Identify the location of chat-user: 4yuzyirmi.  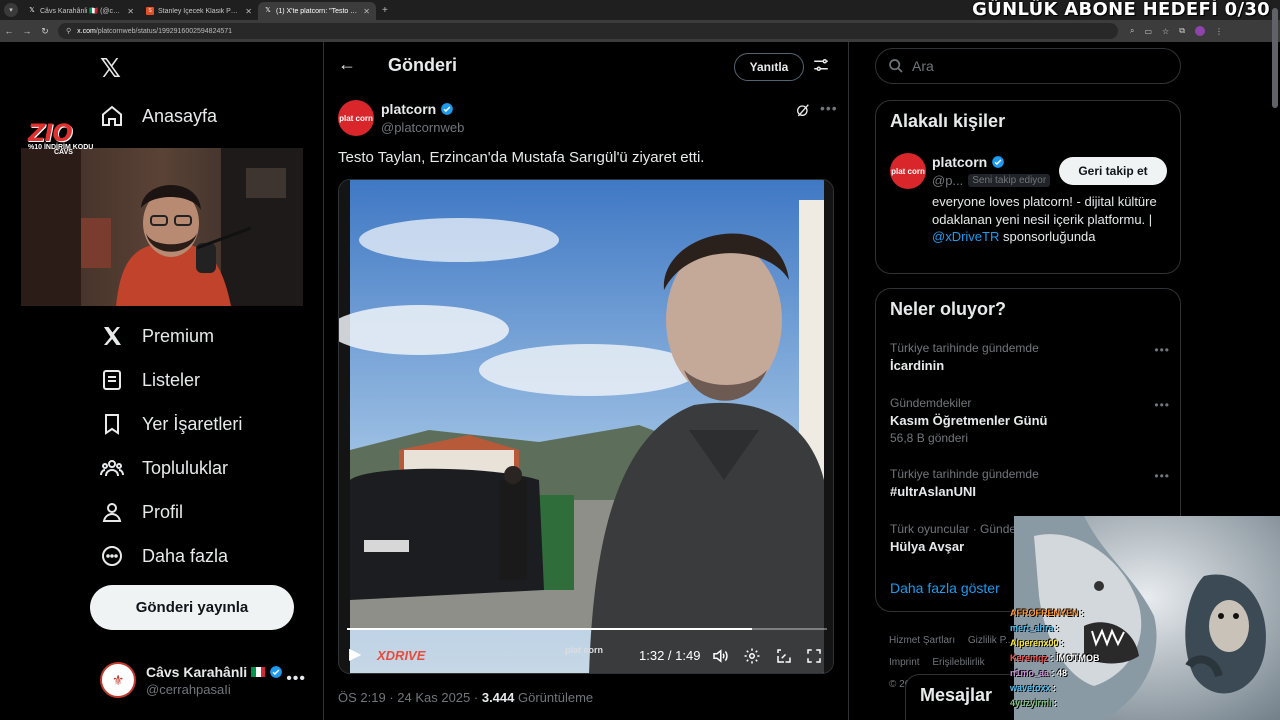
(1031, 703).